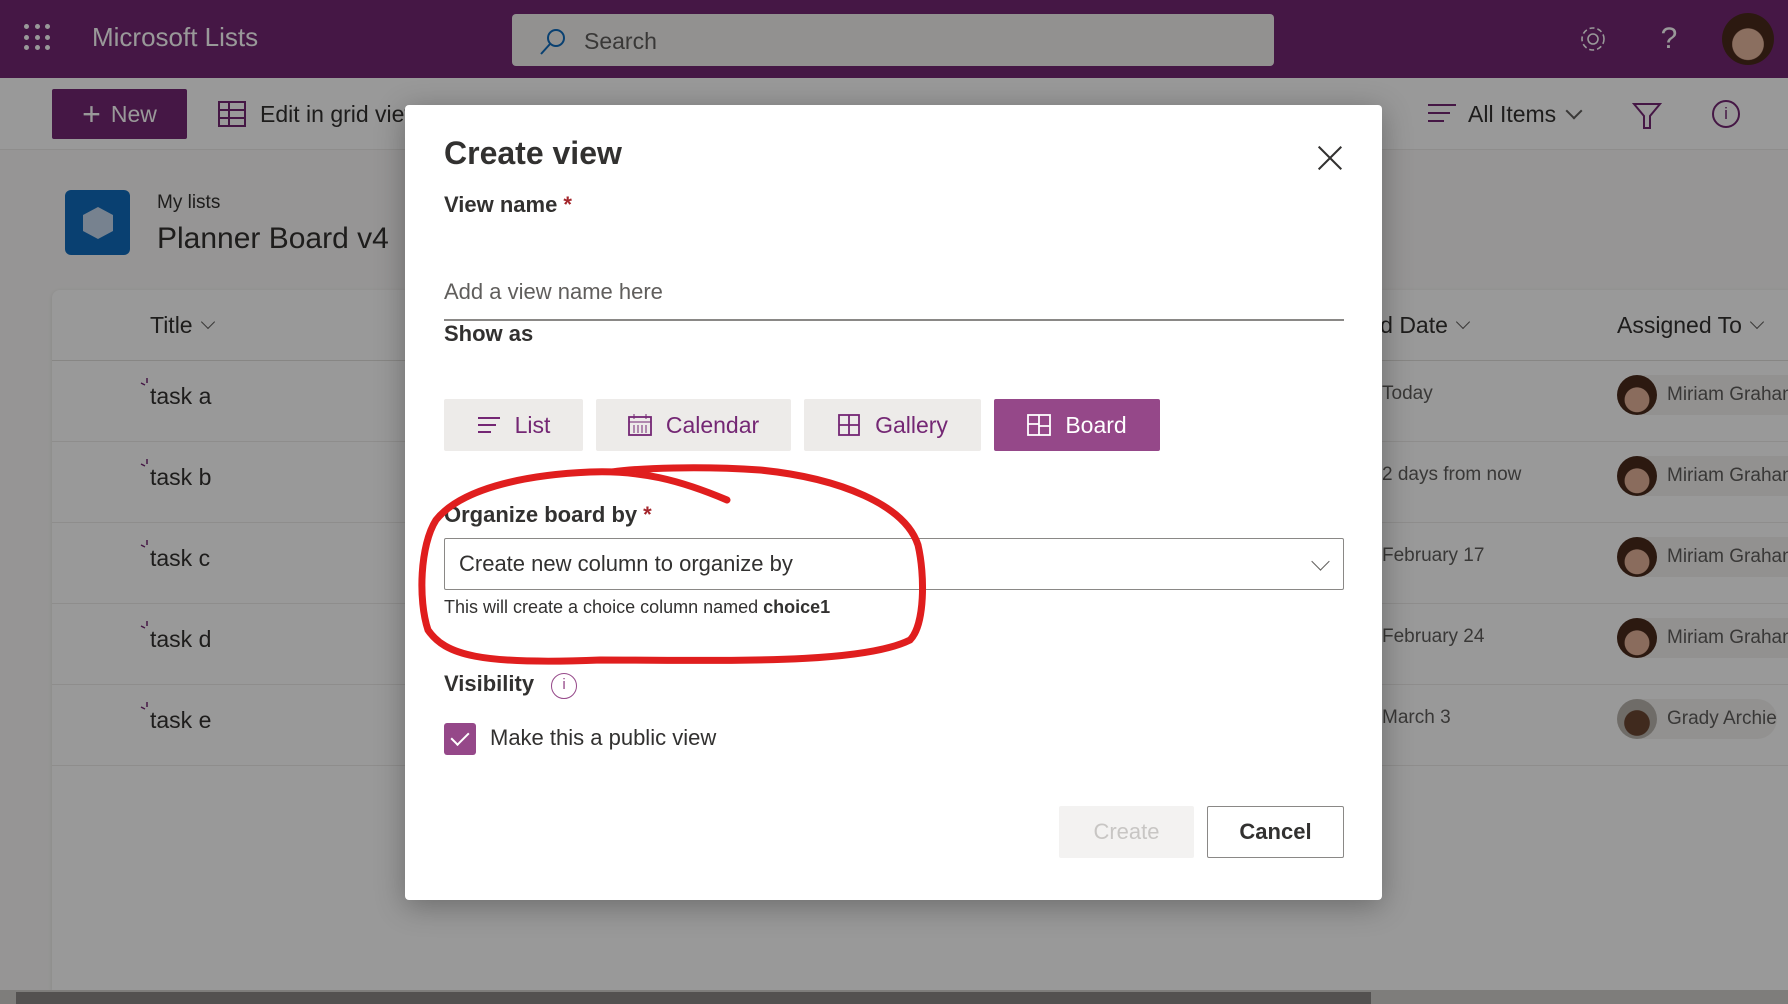 This screenshot has height=1004, width=1788. I want to click on organize-board-by-value: Create new column to organize by, so click(626, 563).